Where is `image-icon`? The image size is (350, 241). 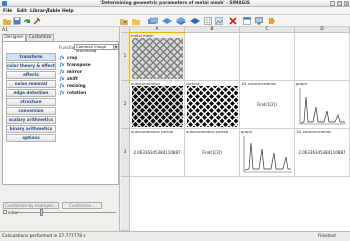
image-icon is located at coordinates (219, 21).